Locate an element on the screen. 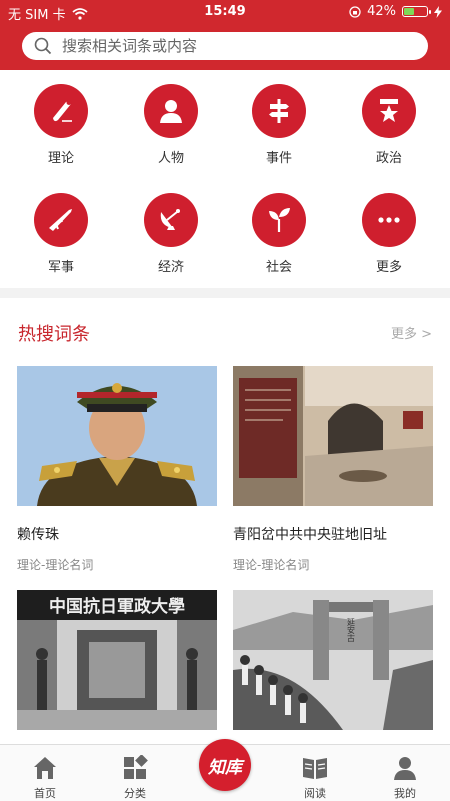  tab-mine: 我的 is located at coordinates (405, 773).